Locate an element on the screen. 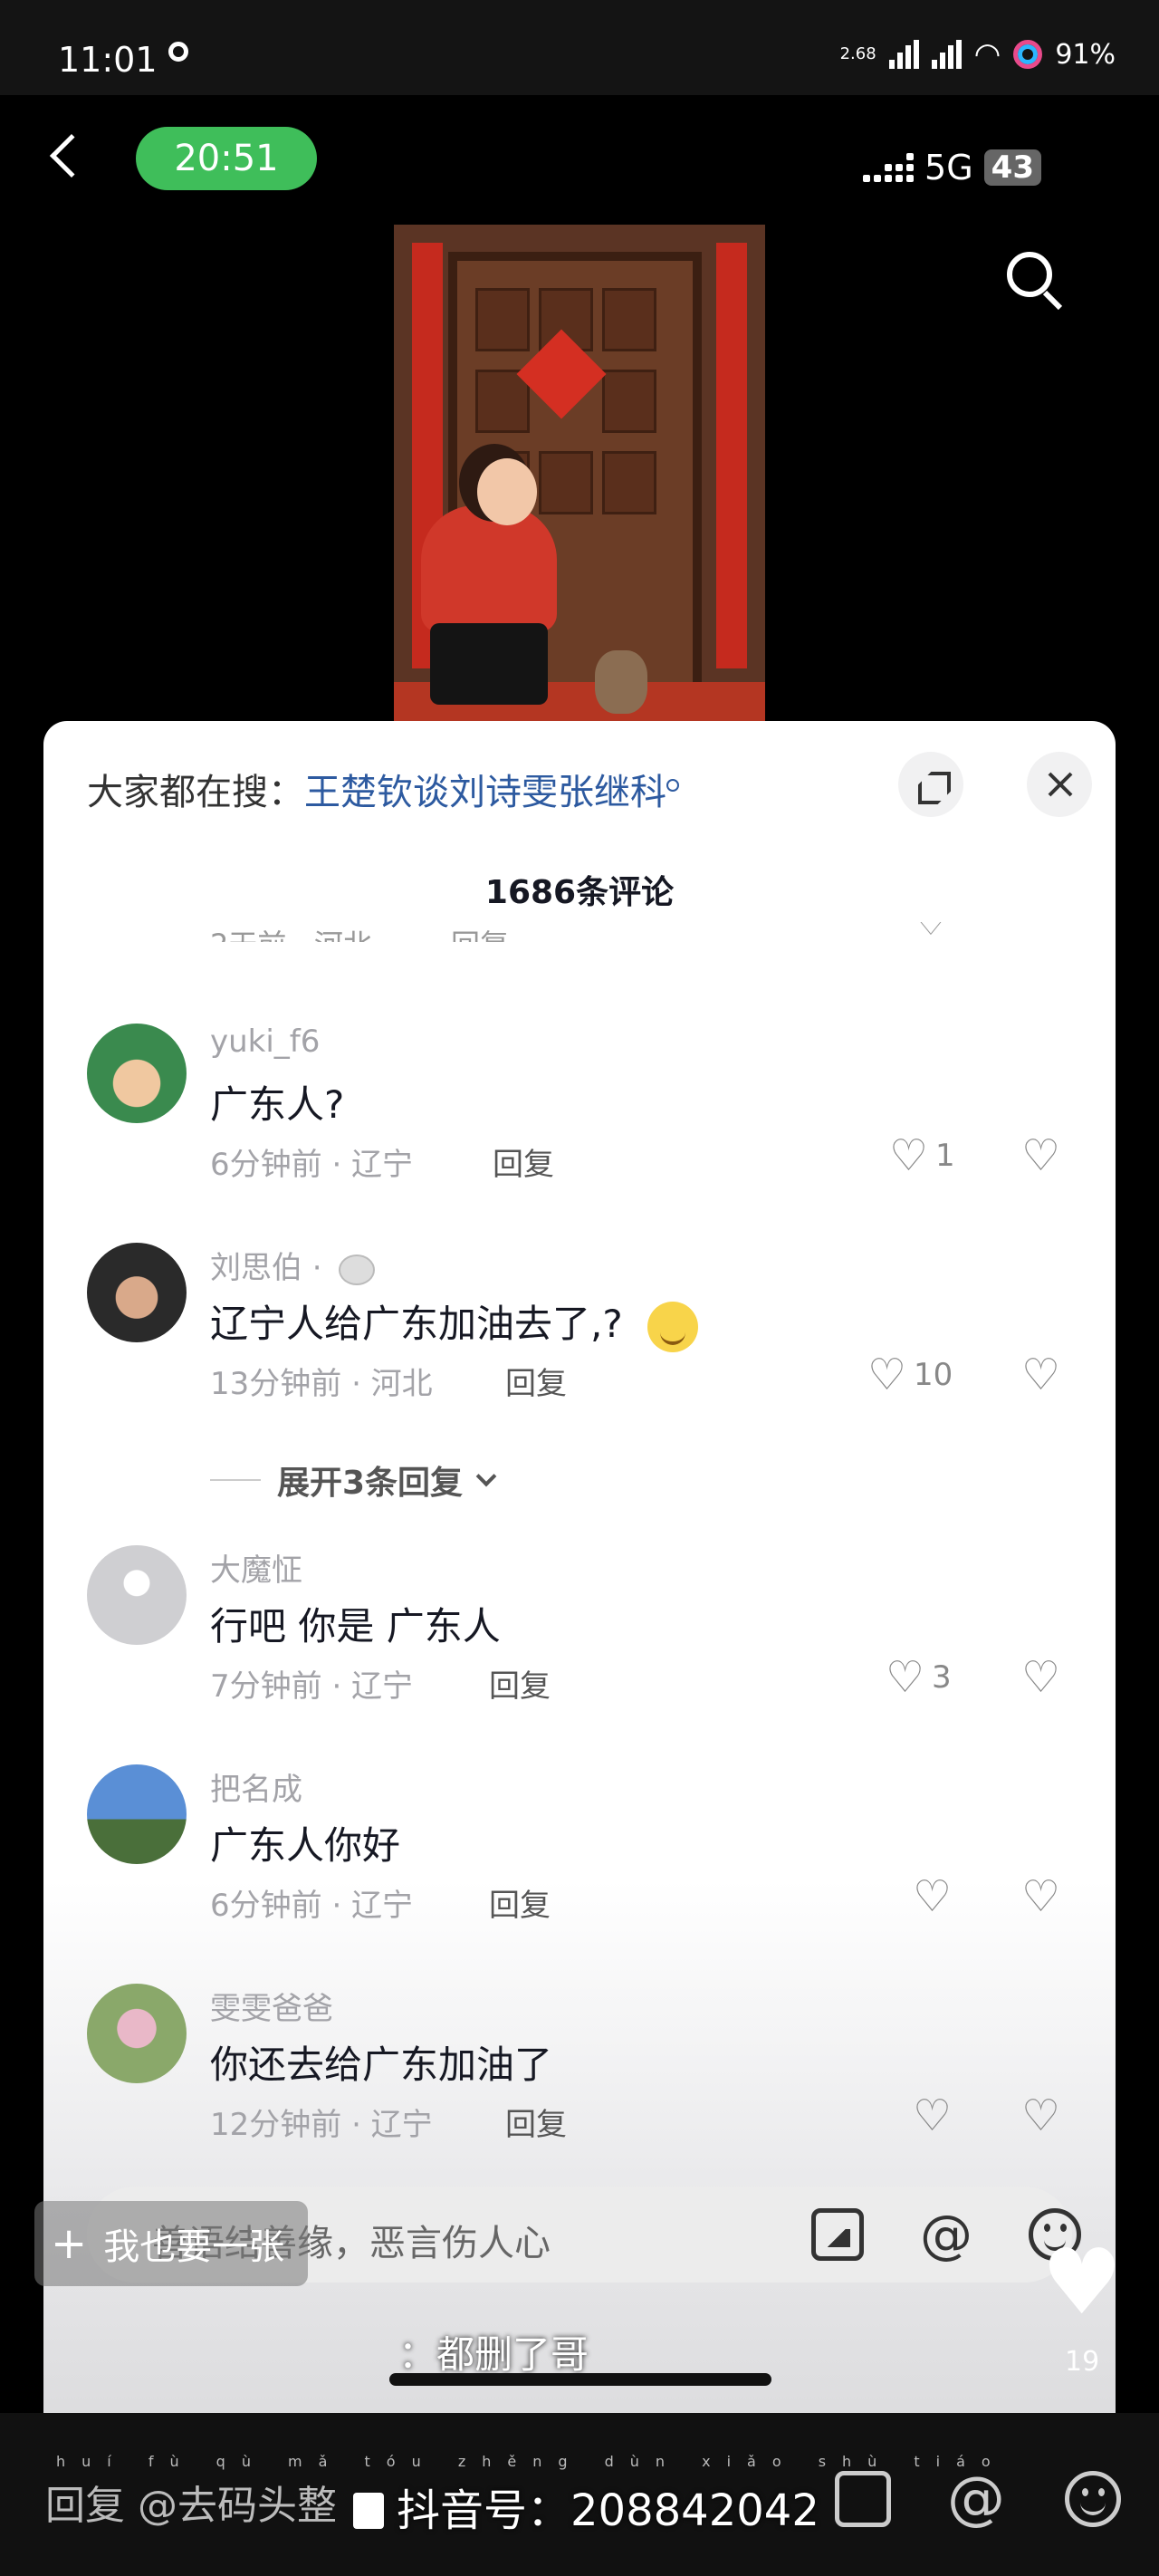 The height and width of the screenshot is (2576, 1159). search-small-icon is located at coordinates (672, 785).